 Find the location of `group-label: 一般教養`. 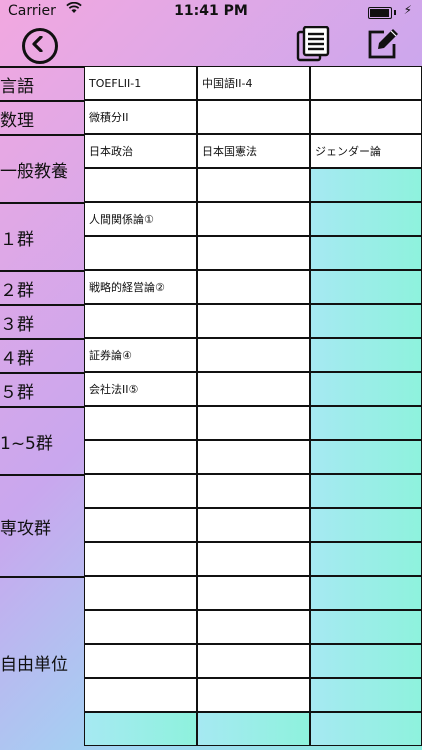

group-label: 一般教養 is located at coordinates (42, 168).